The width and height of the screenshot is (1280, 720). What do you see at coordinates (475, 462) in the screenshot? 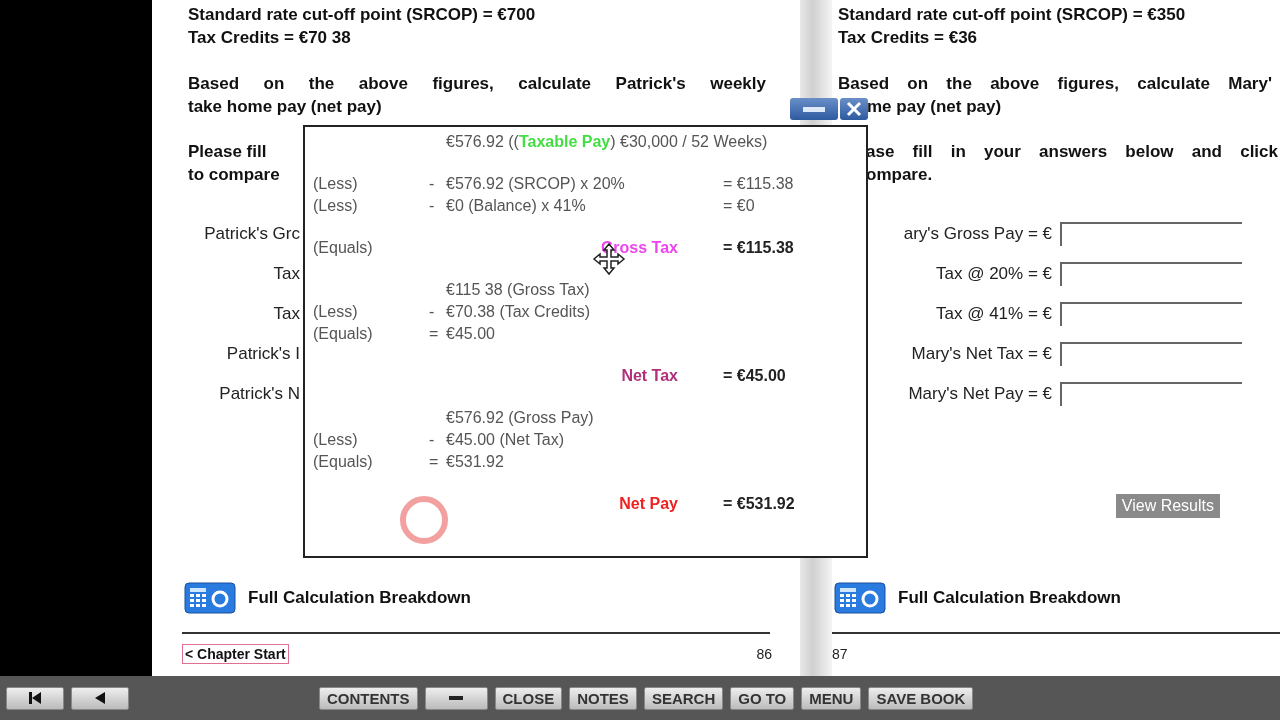
I see `calculation-text: €531.92` at bounding box center [475, 462].